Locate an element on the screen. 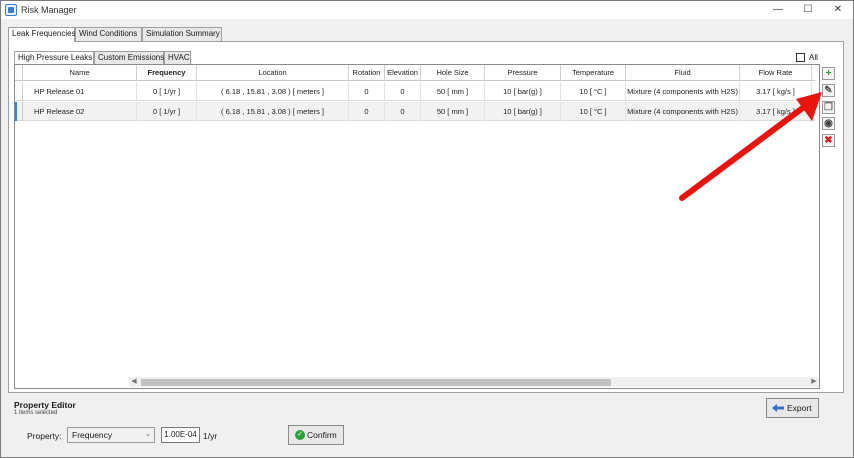 The width and height of the screenshot is (854, 458). header-temperature: Temperature is located at coordinates (593, 73).